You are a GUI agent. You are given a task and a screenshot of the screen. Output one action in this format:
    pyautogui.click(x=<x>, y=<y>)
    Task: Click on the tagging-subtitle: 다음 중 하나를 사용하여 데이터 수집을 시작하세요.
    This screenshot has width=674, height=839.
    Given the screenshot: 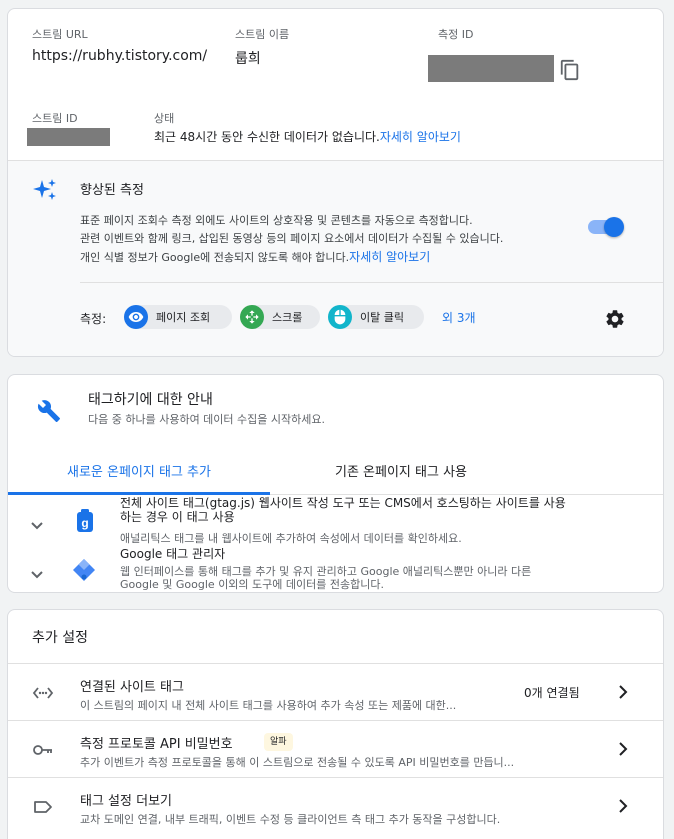 What is the action you would take?
    pyautogui.click(x=206, y=419)
    